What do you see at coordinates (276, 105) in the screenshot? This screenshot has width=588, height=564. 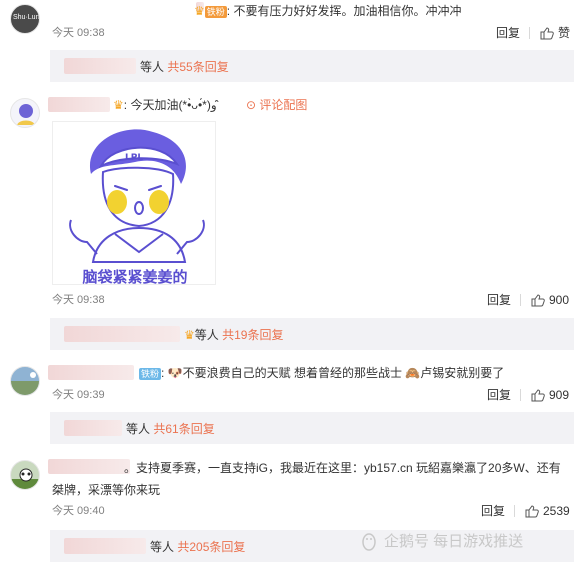 I see `view-image-link: ⊙ 评论配图` at bounding box center [276, 105].